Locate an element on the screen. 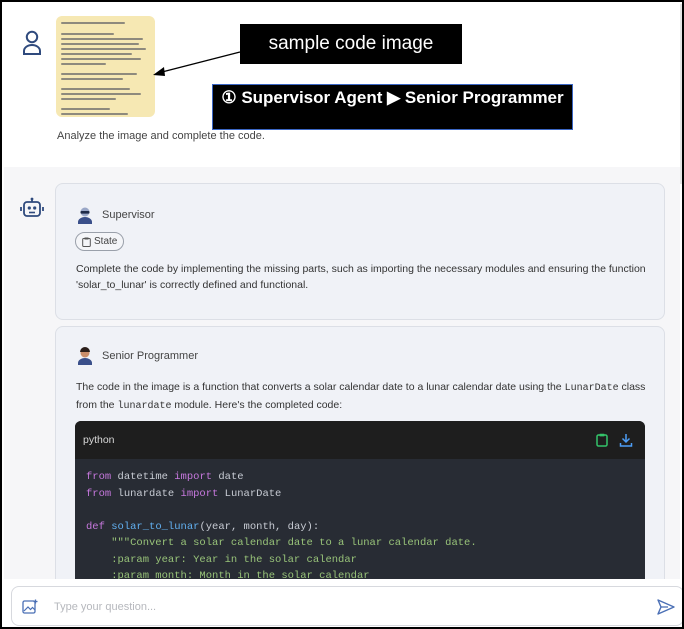 The width and height of the screenshot is (684, 629). programmer-name: Senior Programmer is located at coordinates (150, 356).